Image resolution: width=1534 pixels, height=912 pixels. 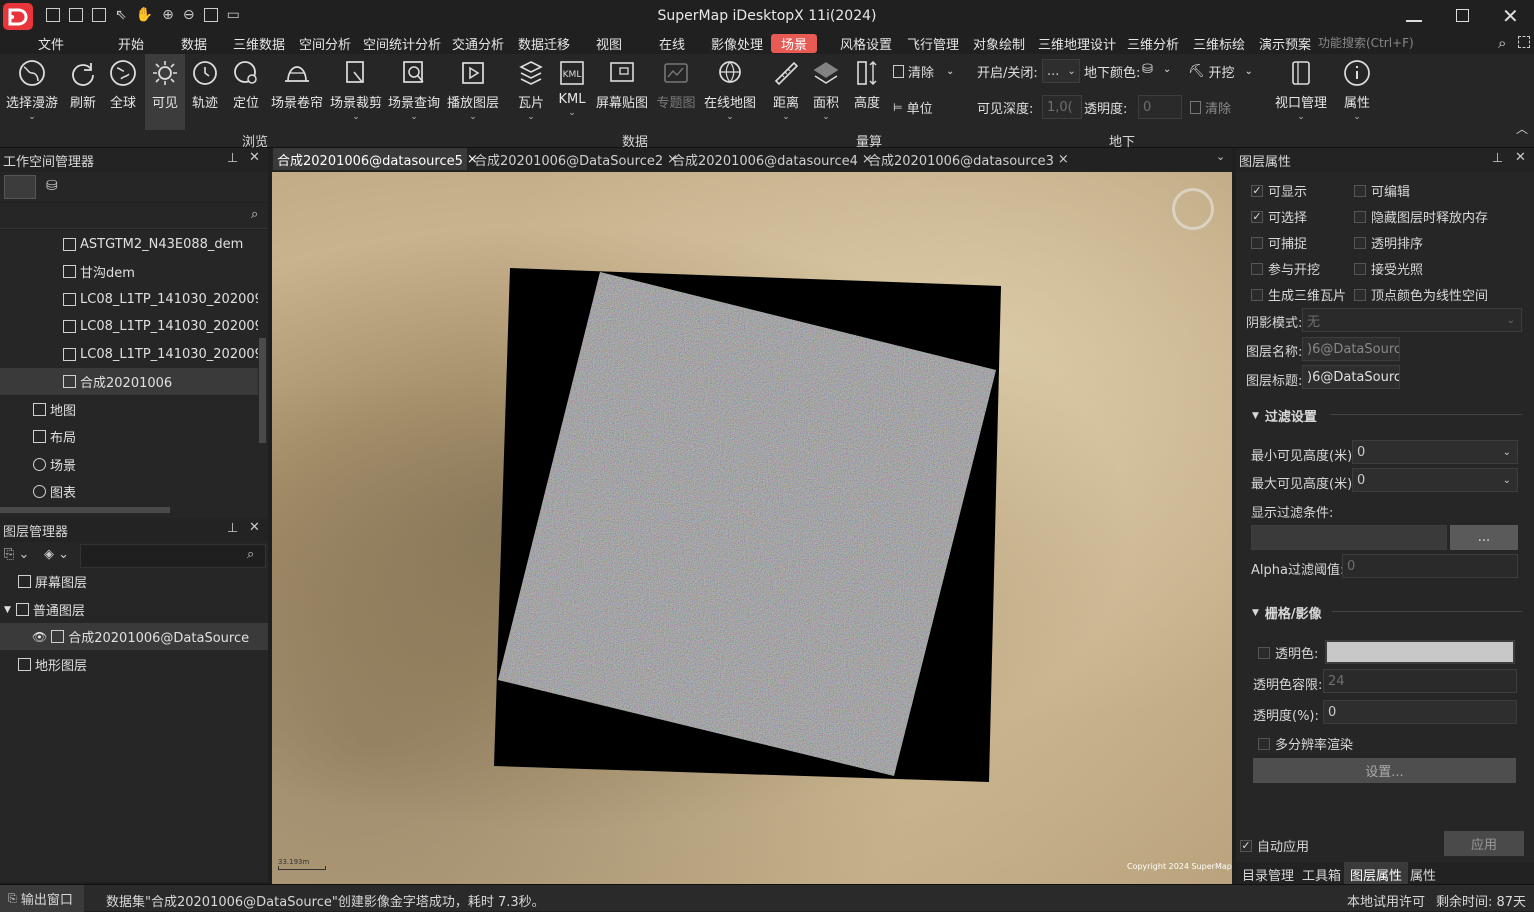 I want to click on eye-visible-icon: 👁, so click(x=39, y=637).